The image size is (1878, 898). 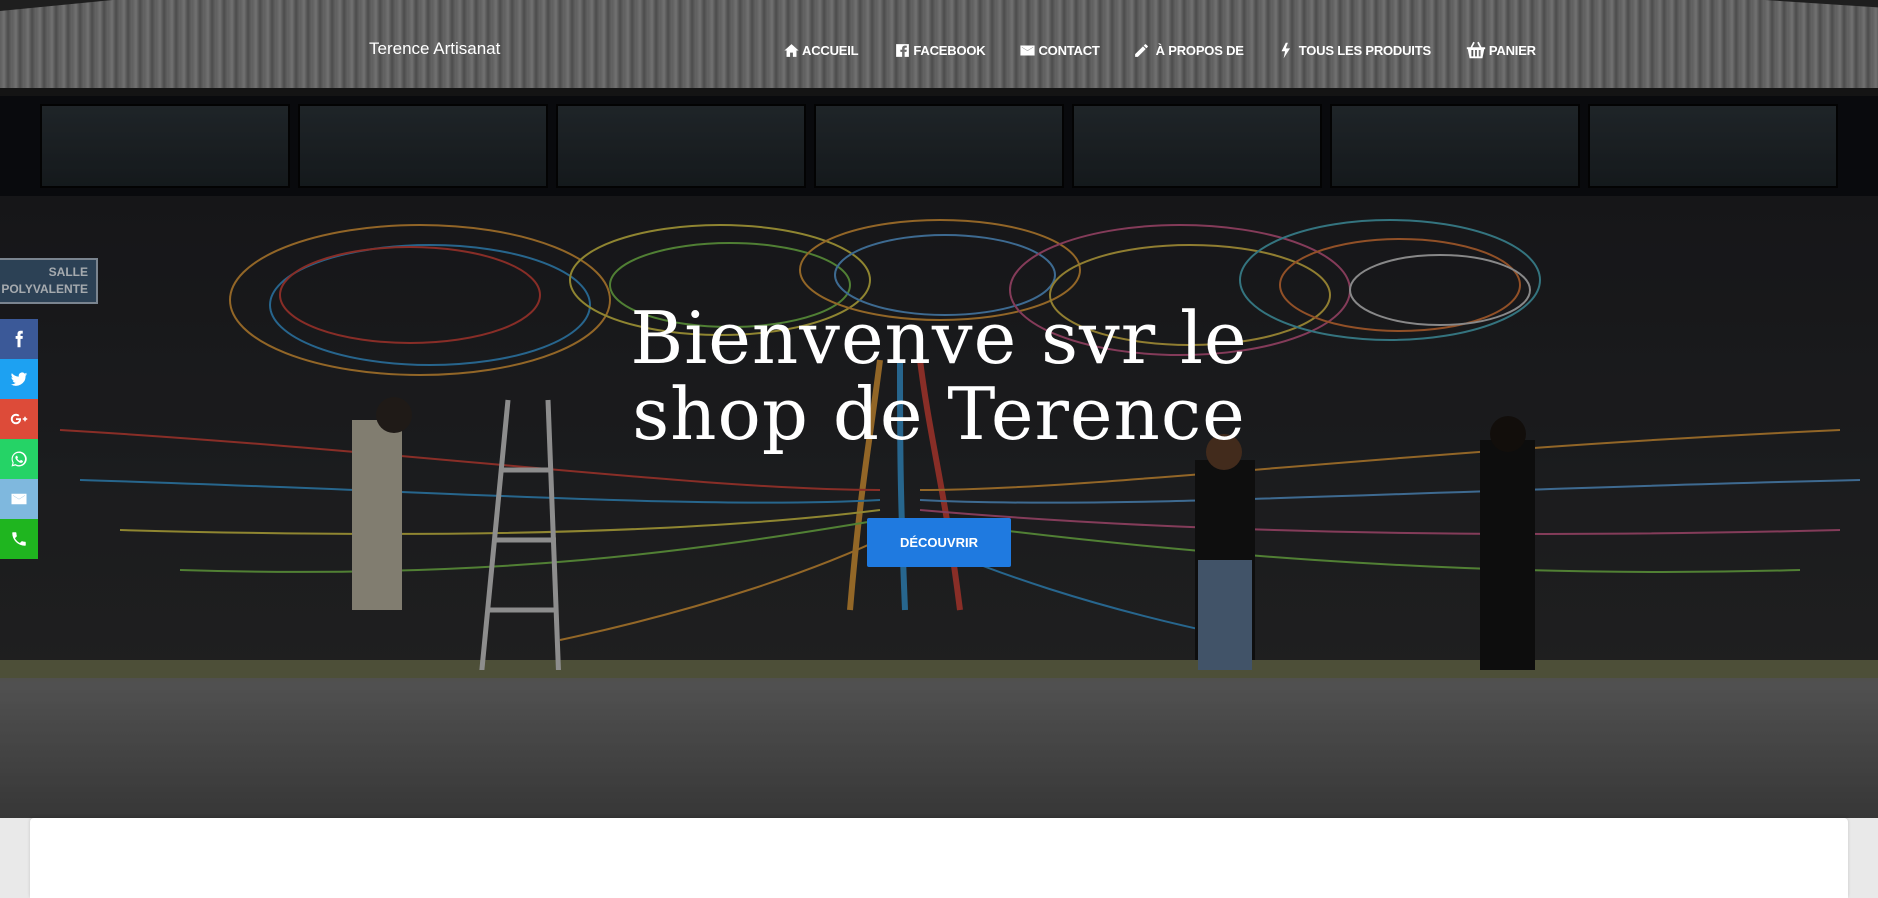 What do you see at coordinates (830, 50) in the screenshot?
I see `menu-item-label: ACCUEIL` at bounding box center [830, 50].